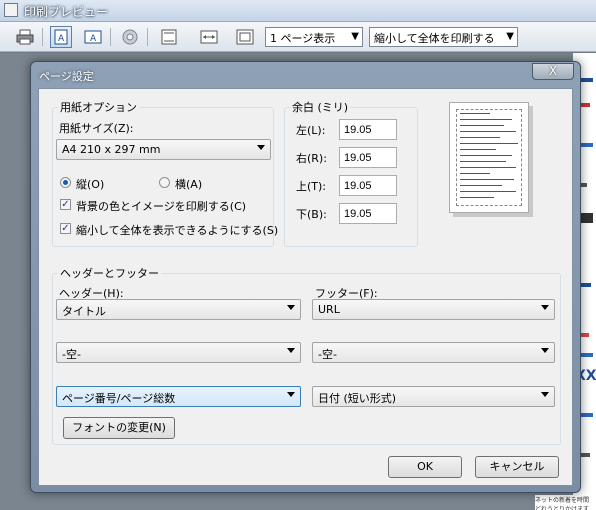 Image resolution: width=596 pixels, height=510 pixels. I want to click on landscape-radio, so click(164, 182).